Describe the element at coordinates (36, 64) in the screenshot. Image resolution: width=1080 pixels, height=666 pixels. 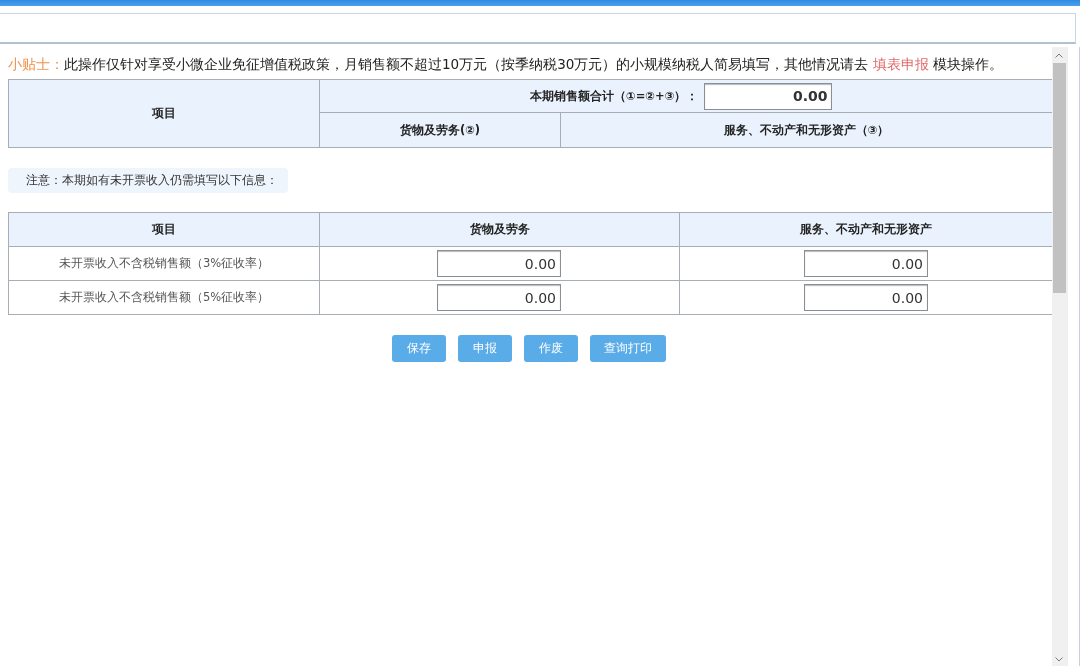
I see `tip-label: 小贴士：` at that location.